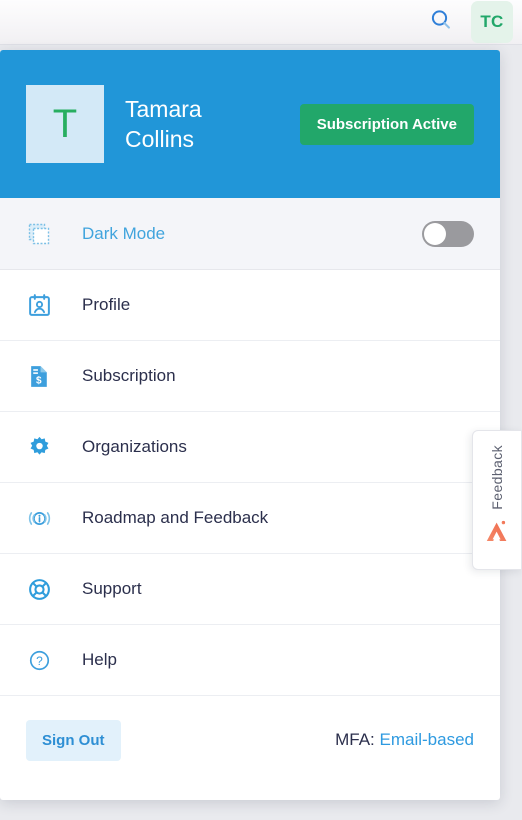 This screenshot has width=522, height=820. Describe the element at coordinates (39, 447) in the screenshot. I see `gear-icon` at that location.